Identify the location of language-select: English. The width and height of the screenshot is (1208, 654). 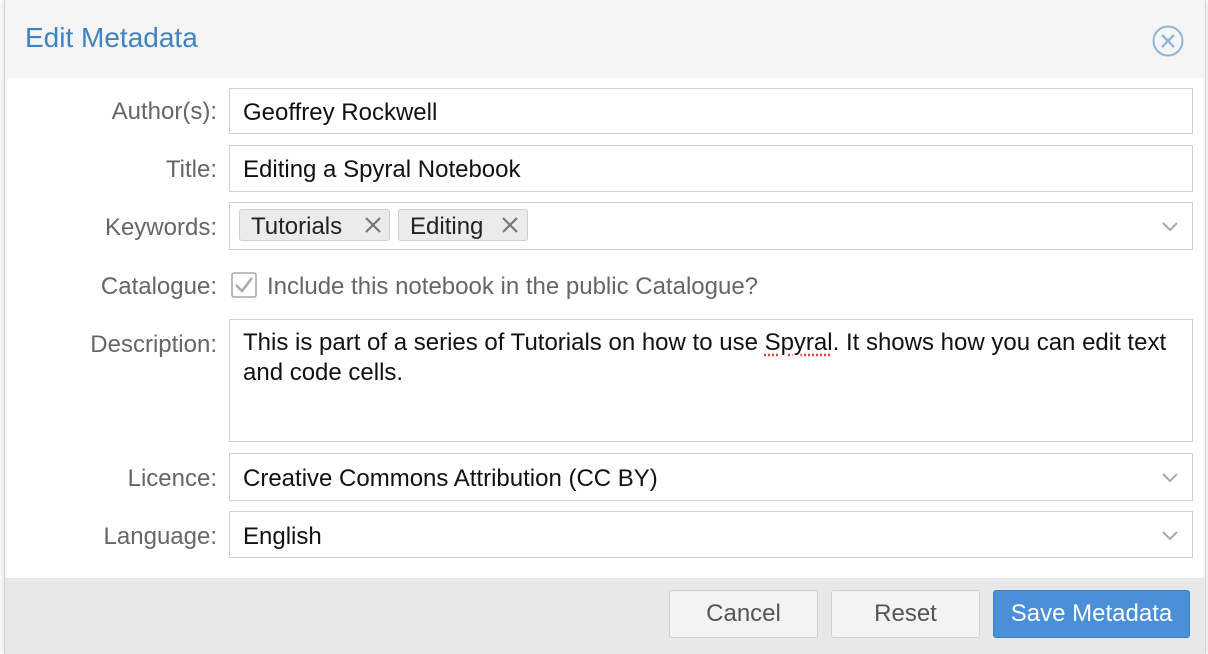
(711, 534).